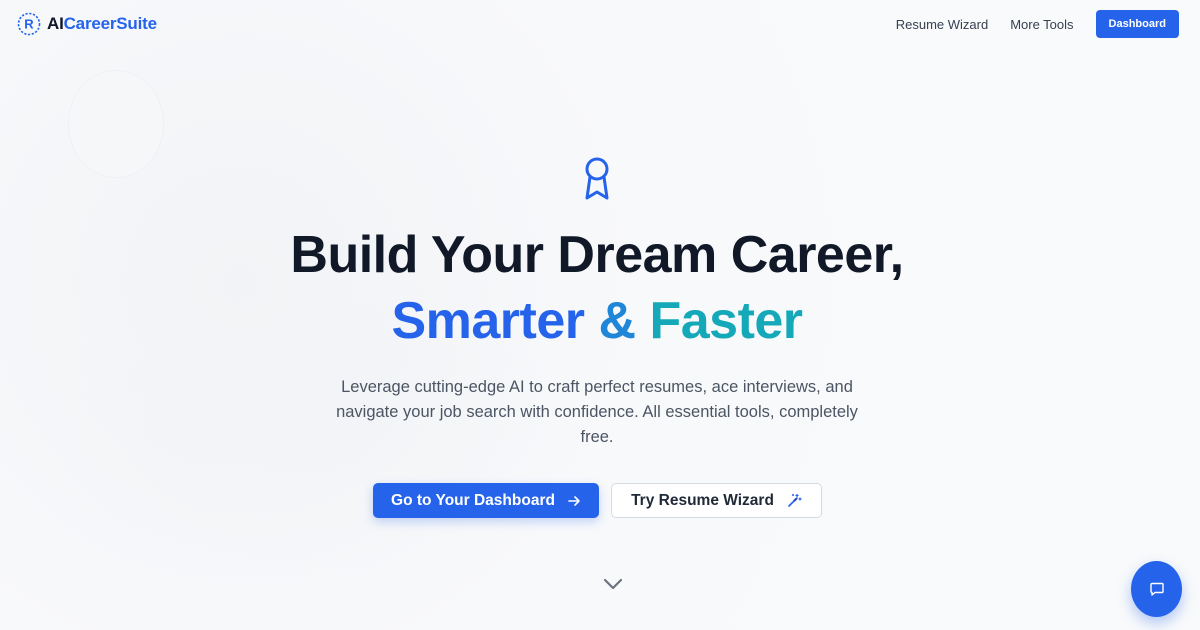 Image resolution: width=1200 pixels, height=630 pixels. I want to click on nav-more-tools-link: More Tools, so click(1041, 24).